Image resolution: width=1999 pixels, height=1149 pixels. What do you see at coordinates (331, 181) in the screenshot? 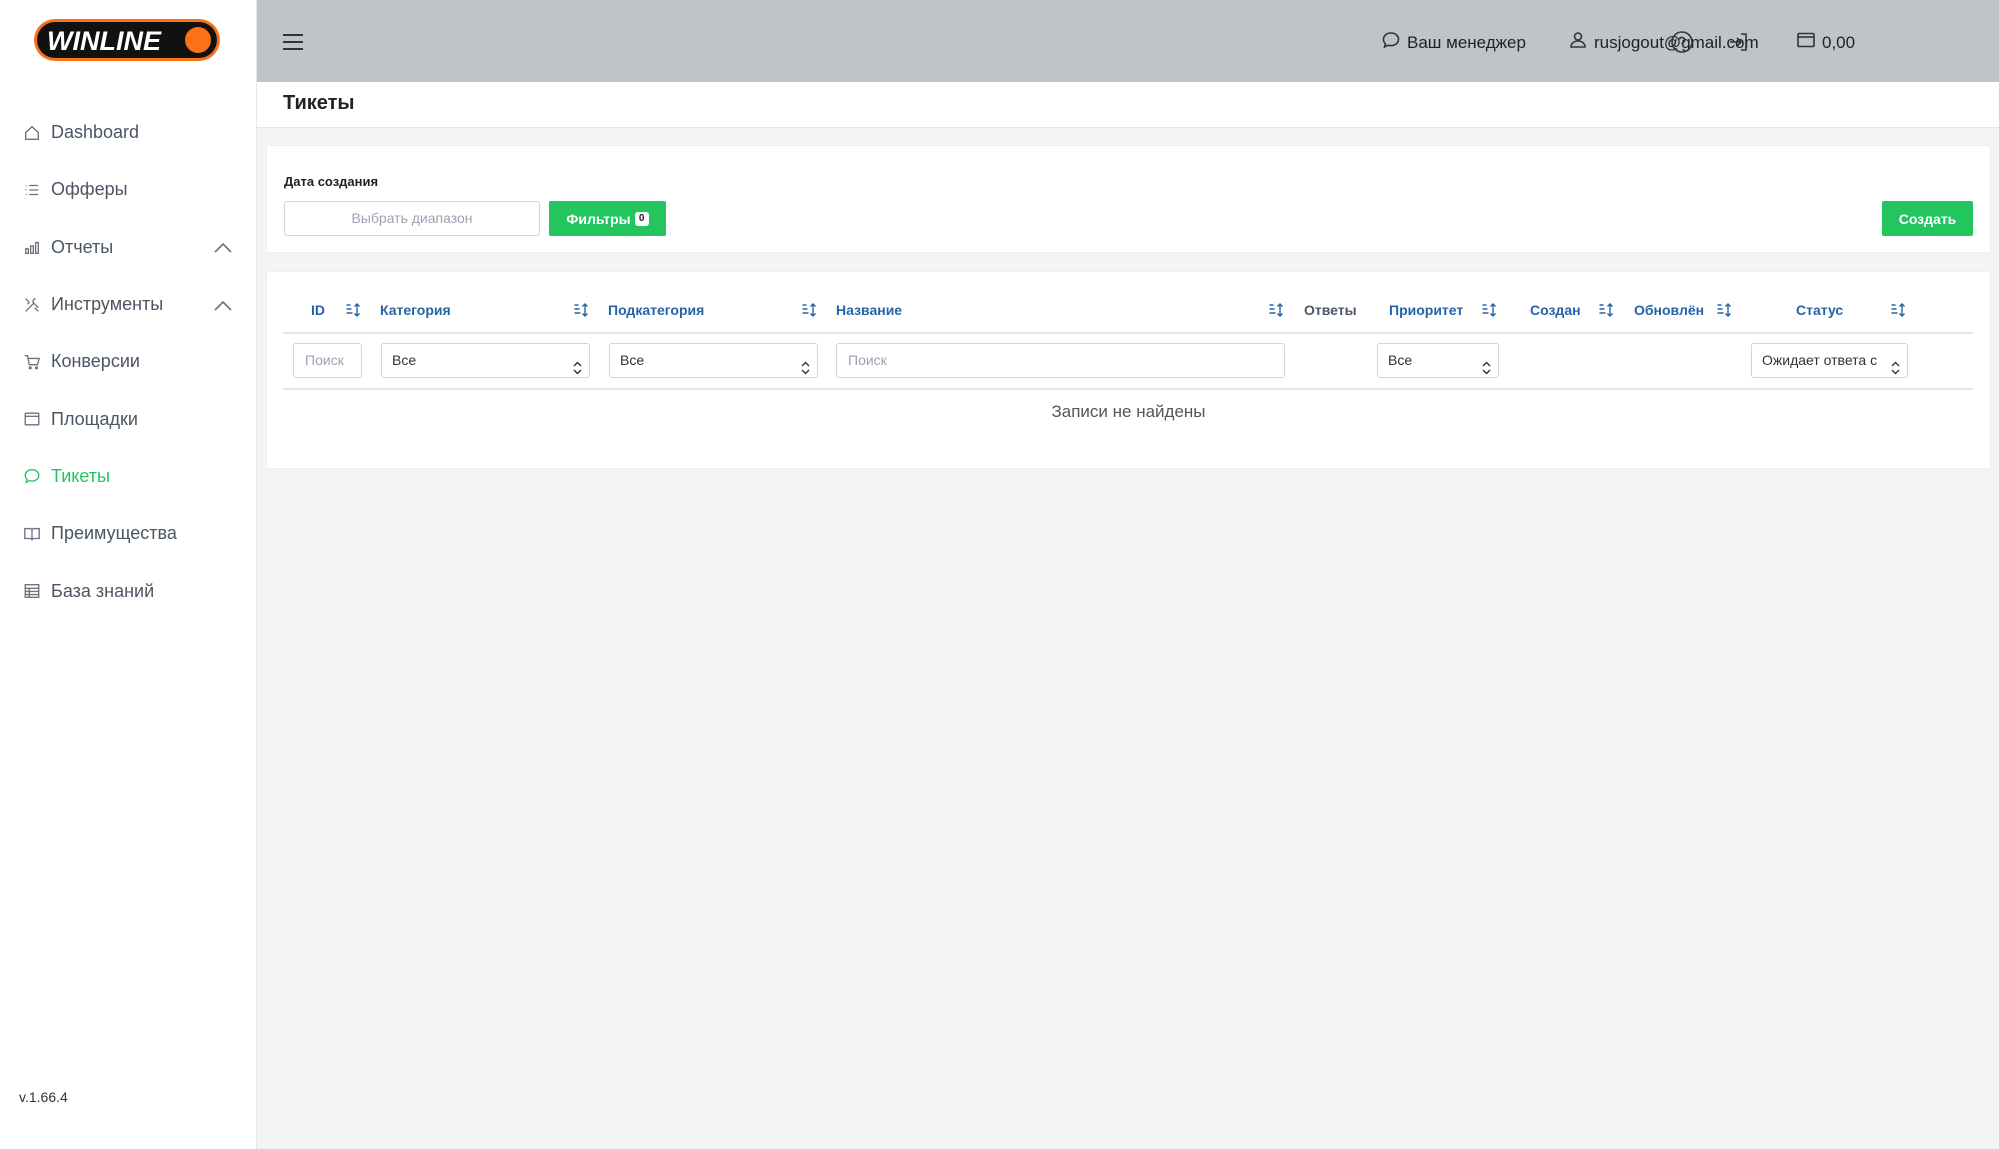
I see `date-created-label: Дата создания` at bounding box center [331, 181].